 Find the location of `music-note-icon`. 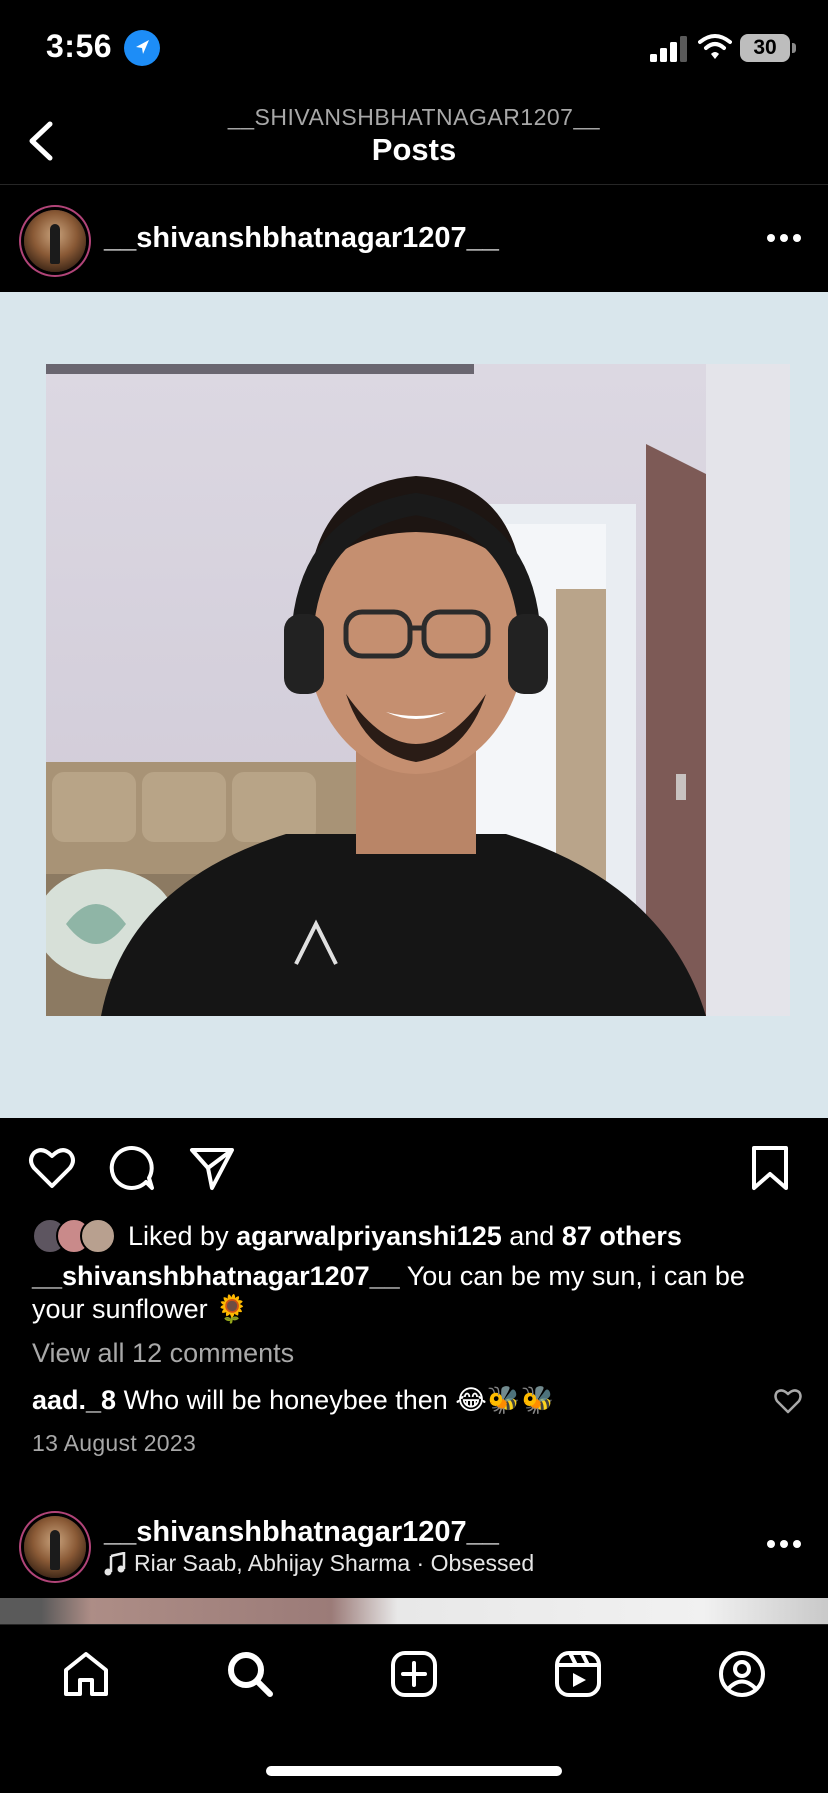

music-note-icon is located at coordinates (115, 1563).